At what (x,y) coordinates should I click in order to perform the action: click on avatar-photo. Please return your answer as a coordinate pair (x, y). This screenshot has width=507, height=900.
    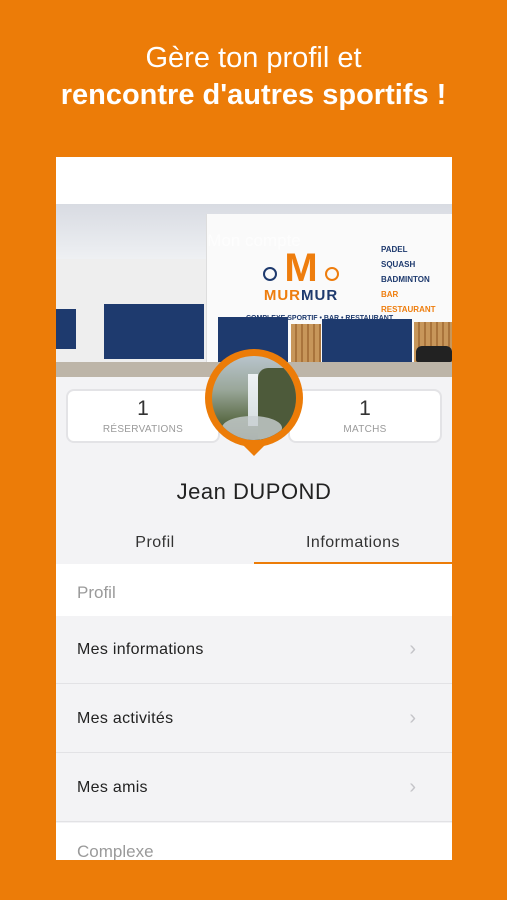
    Looking at the image, I should click on (254, 398).